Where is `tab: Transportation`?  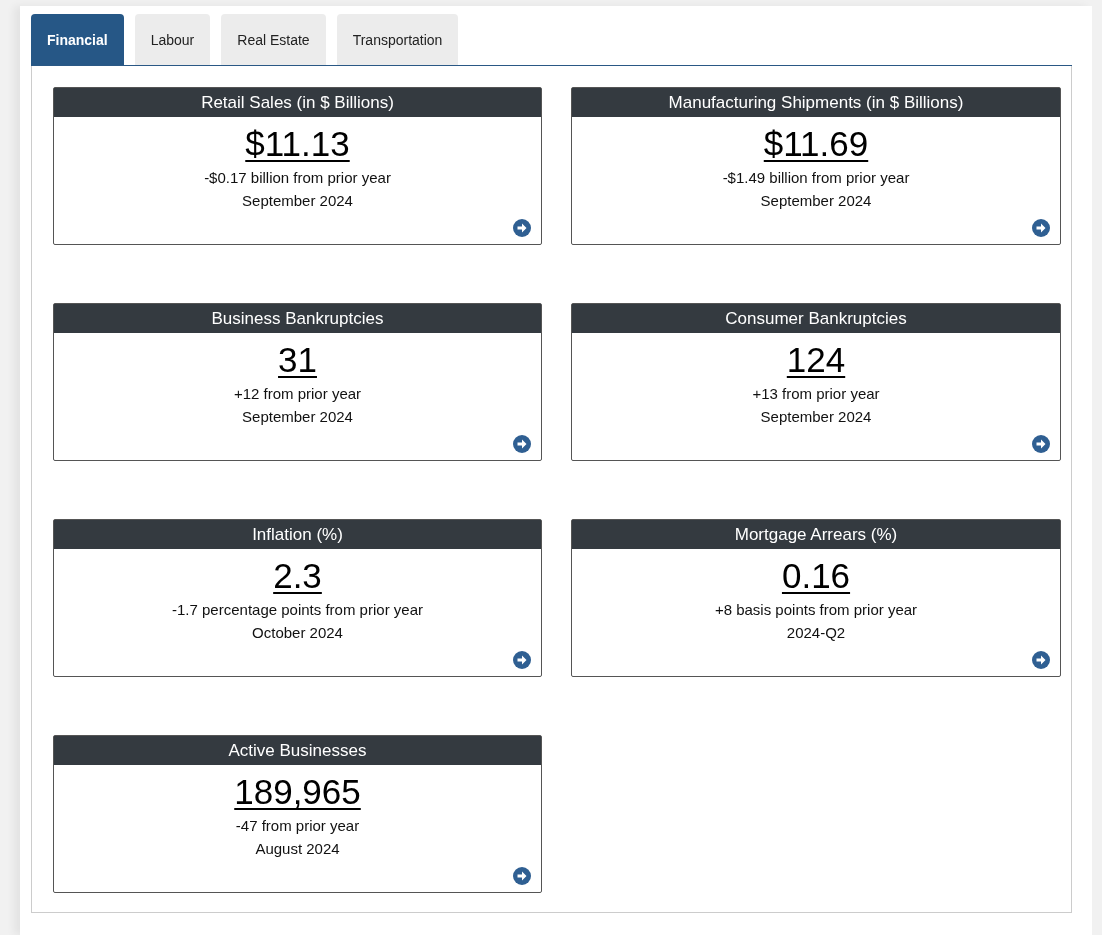 tab: Transportation is located at coordinates (397, 39).